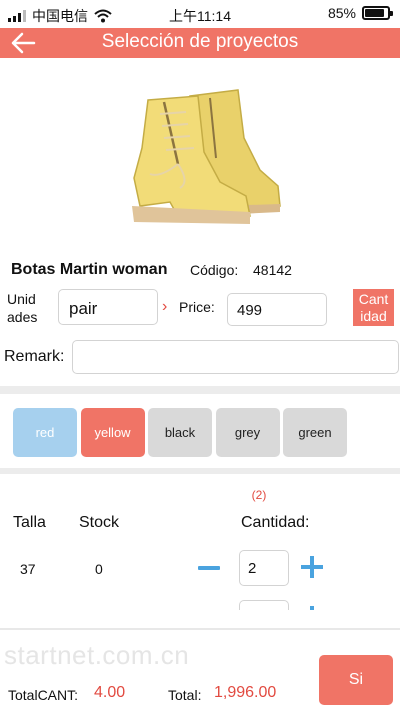 Image resolution: width=400 pixels, height=711 pixels. Describe the element at coordinates (185, 695) in the screenshot. I see `total-label: Total:` at that location.